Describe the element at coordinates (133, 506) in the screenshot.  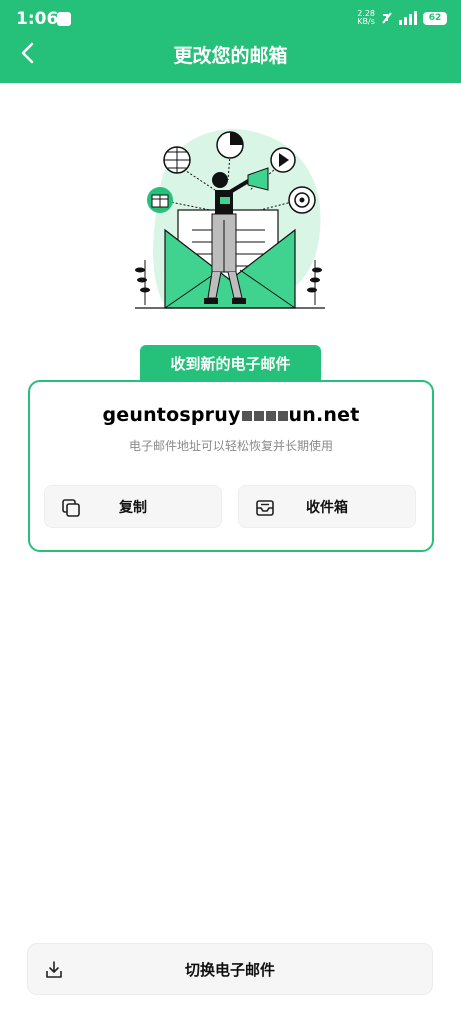
I see `copy-button: 复制` at that location.